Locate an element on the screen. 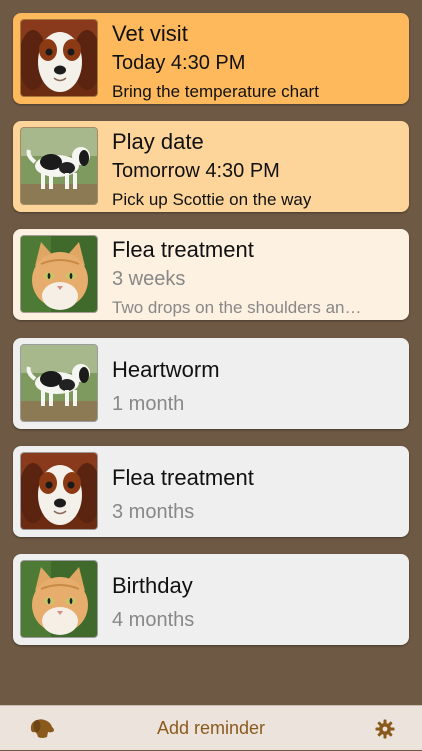  reminder-when: Today 4:30 PM is located at coordinates (179, 63).